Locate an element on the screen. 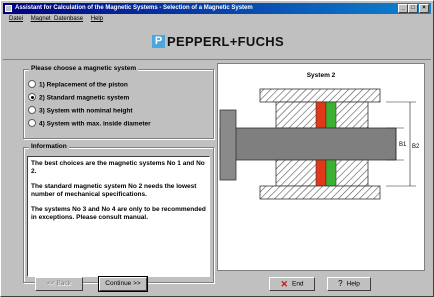 This screenshot has height=297, width=434. system-choice-legend: Please choose a magnetic system is located at coordinates (84, 68).